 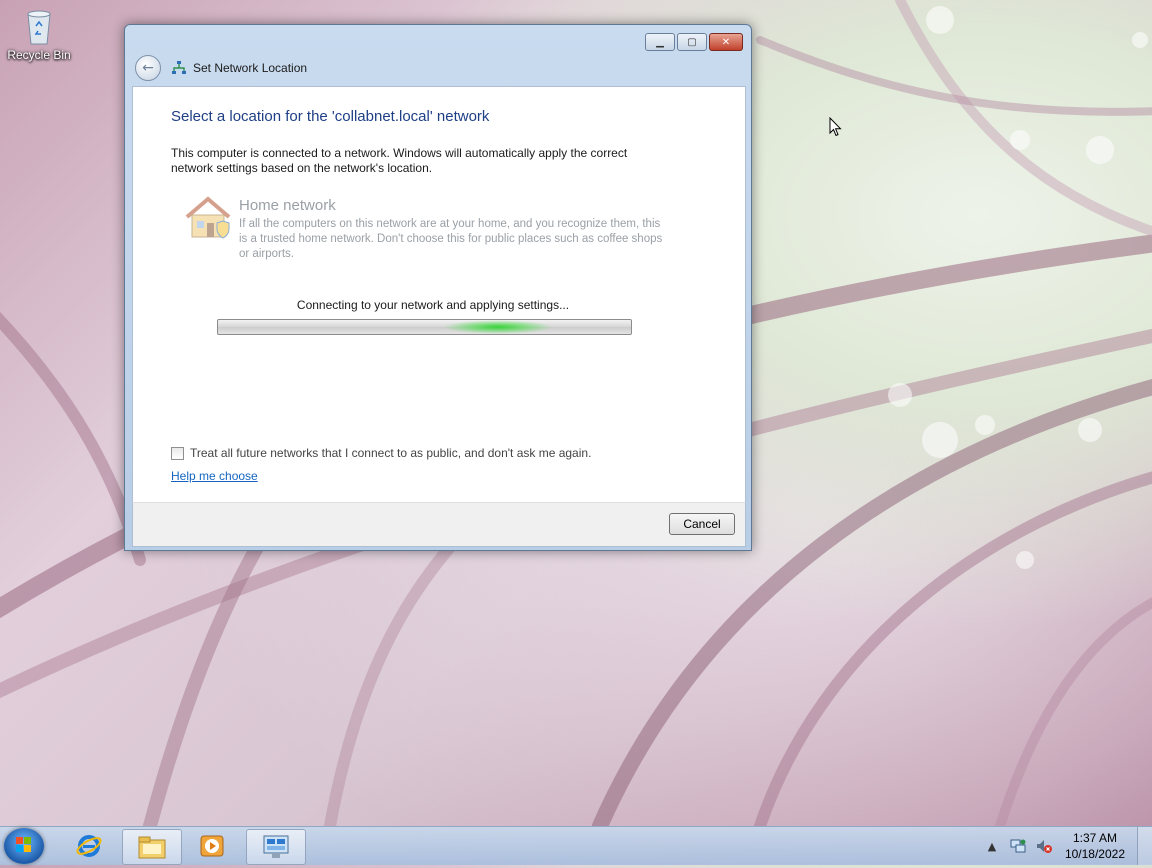 I want to click on minimize-button: ▁, so click(x=660, y=42).